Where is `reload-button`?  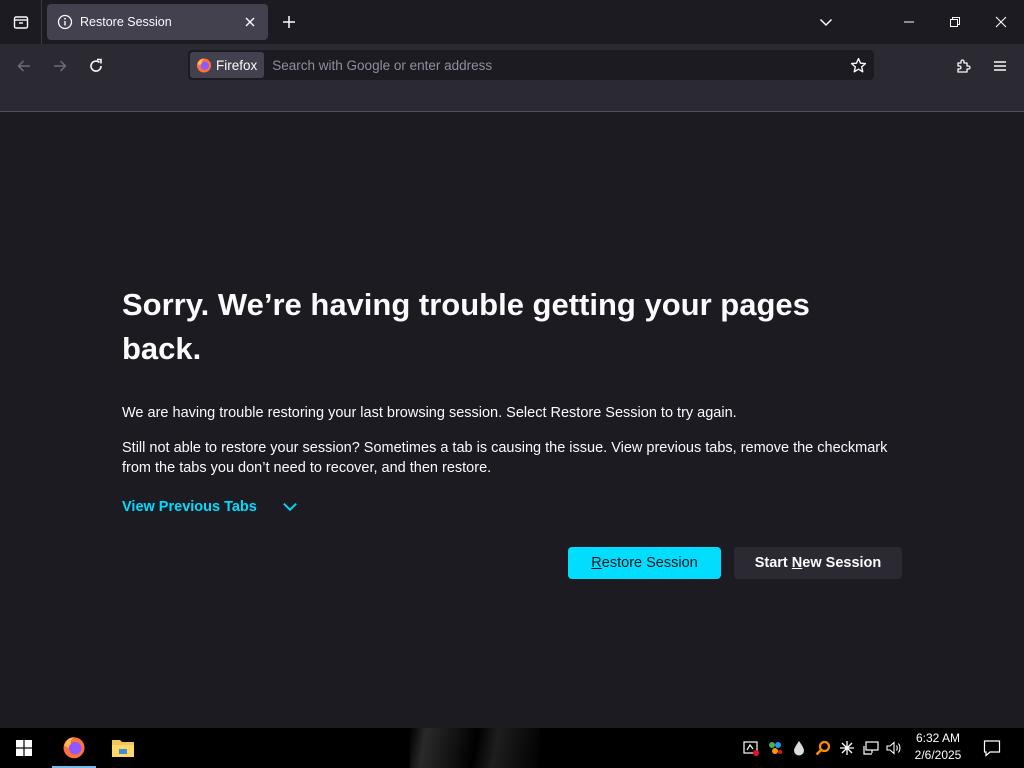
reload-button is located at coordinates (96, 66).